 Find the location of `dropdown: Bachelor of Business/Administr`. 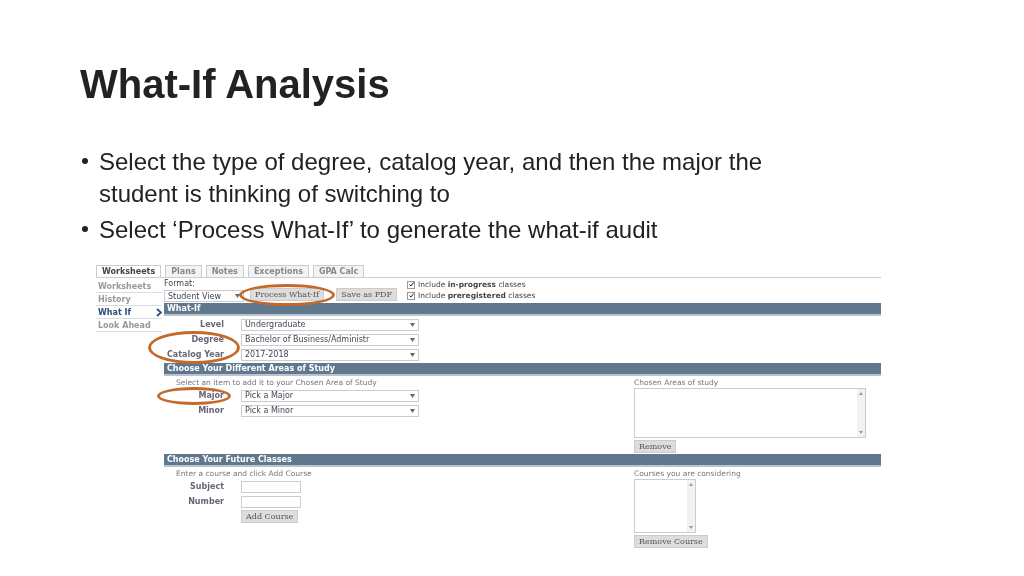

dropdown: Bachelor of Business/Administr is located at coordinates (330, 339).